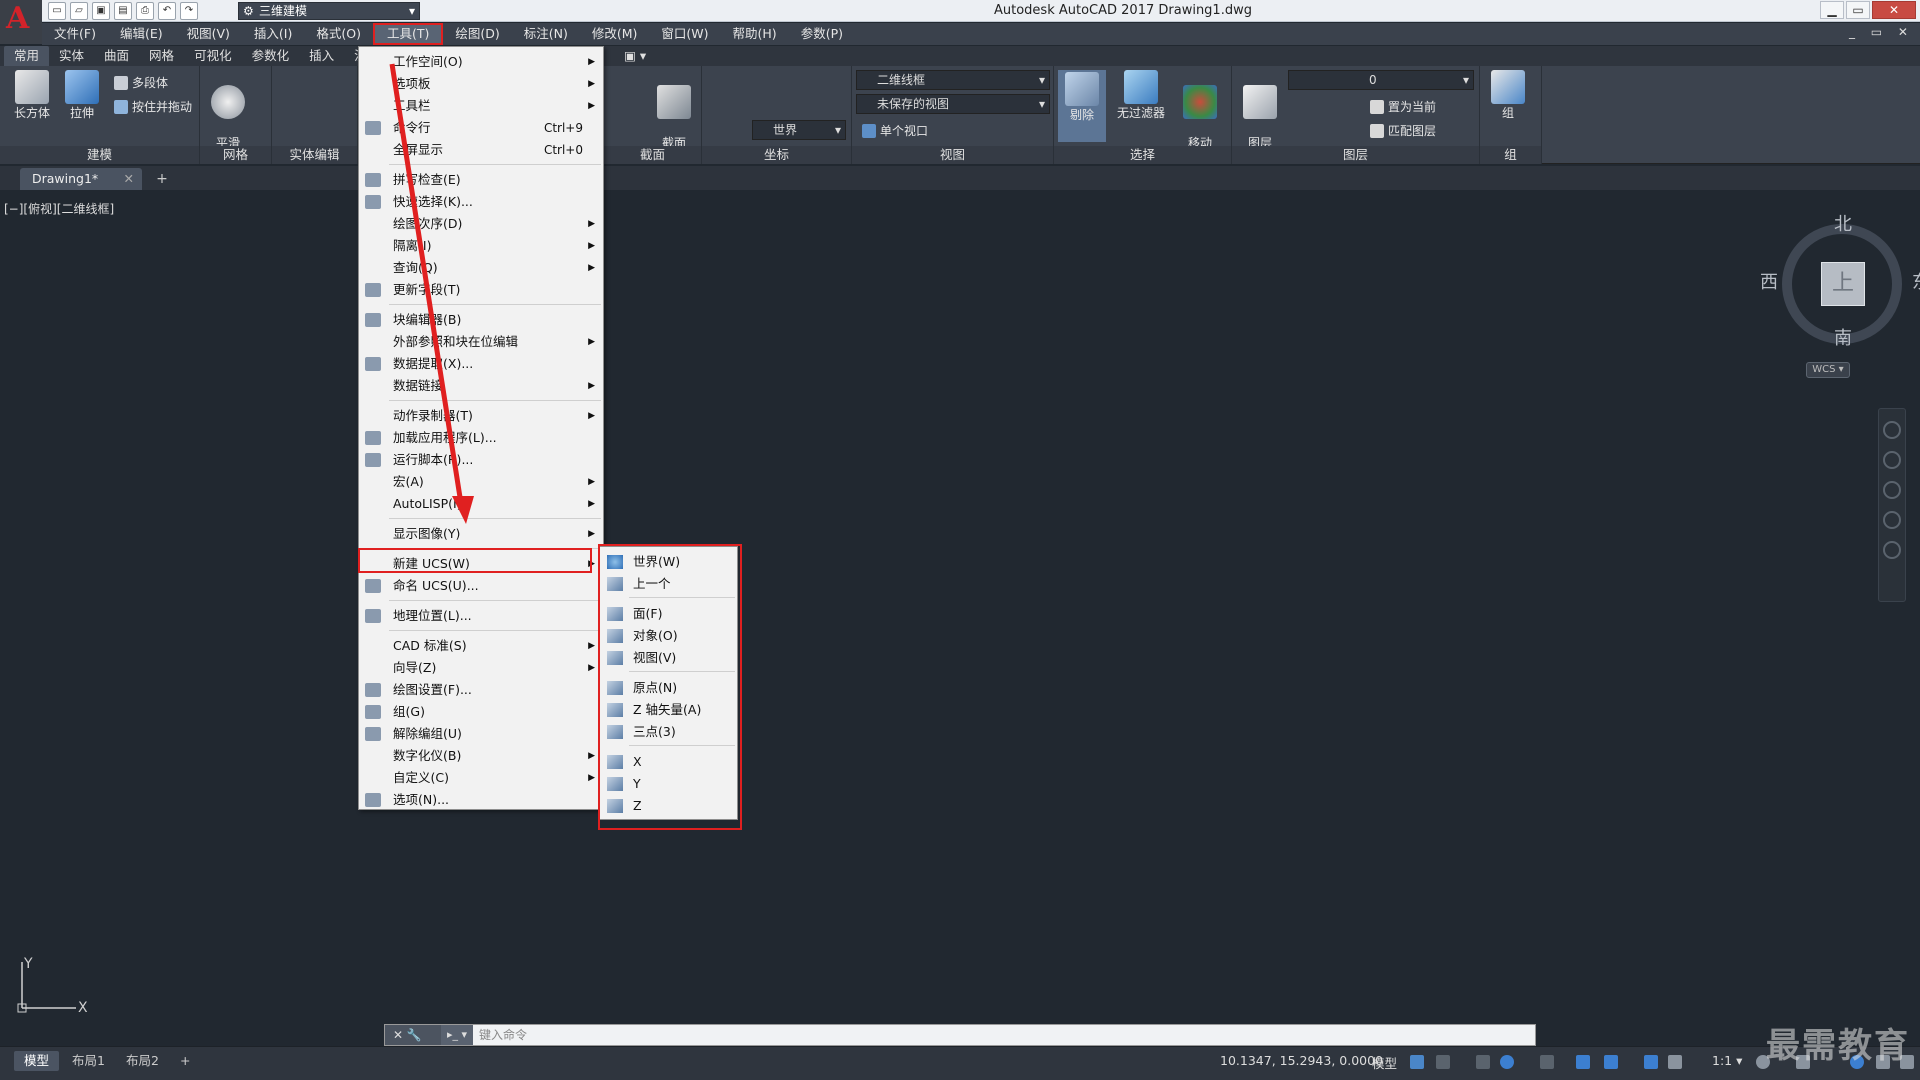 Image resolution: width=1920 pixels, height=1080 pixels. Describe the element at coordinates (82, 95) in the screenshot. I see `extrude-button: 拉伸` at that location.